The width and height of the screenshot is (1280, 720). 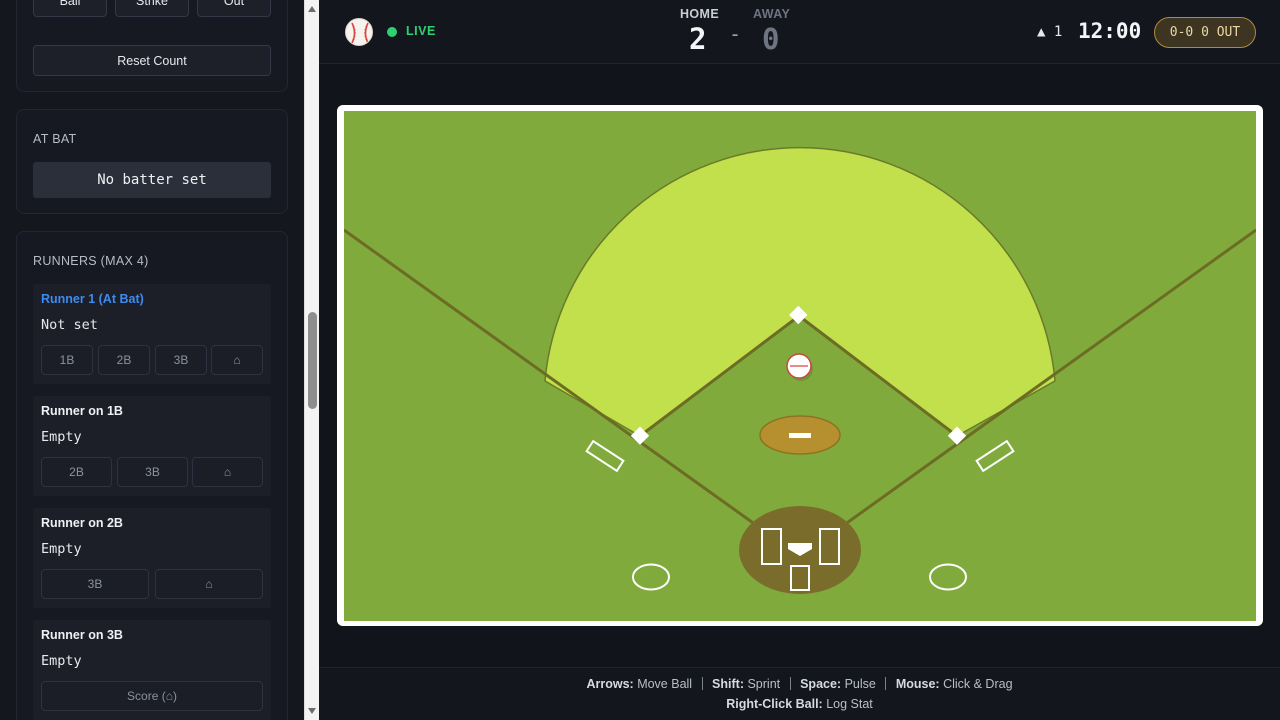 What do you see at coordinates (771, 39) in the screenshot?
I see `away-score: 0` at bounding box center [771, 39].